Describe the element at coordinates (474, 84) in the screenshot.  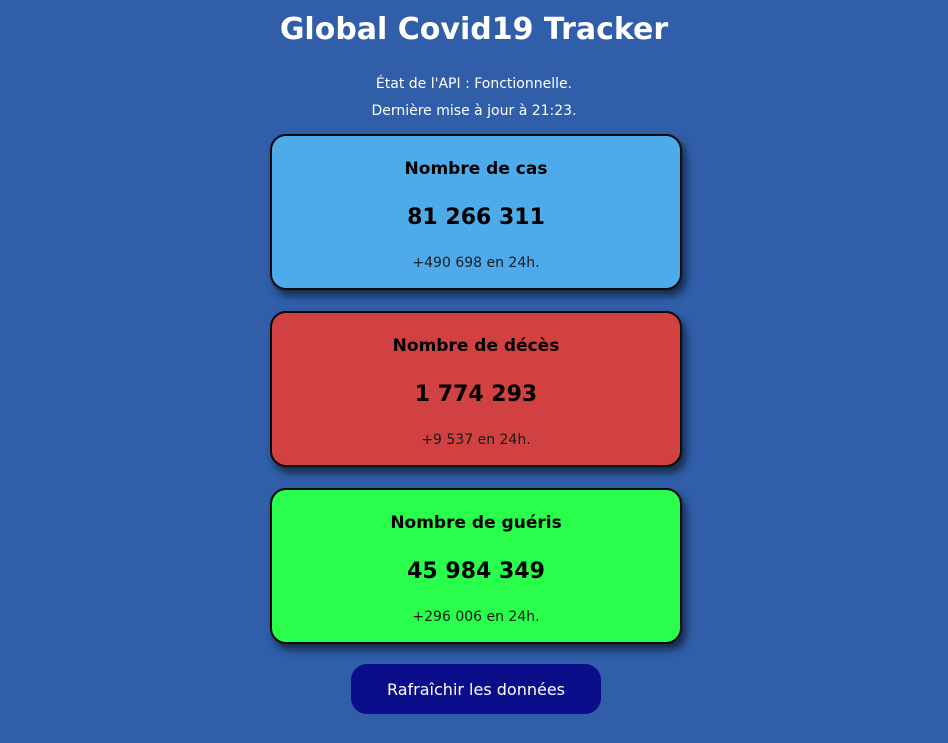
I see `api-status-text: État de l'API : Fonctionnelle.` at that location.